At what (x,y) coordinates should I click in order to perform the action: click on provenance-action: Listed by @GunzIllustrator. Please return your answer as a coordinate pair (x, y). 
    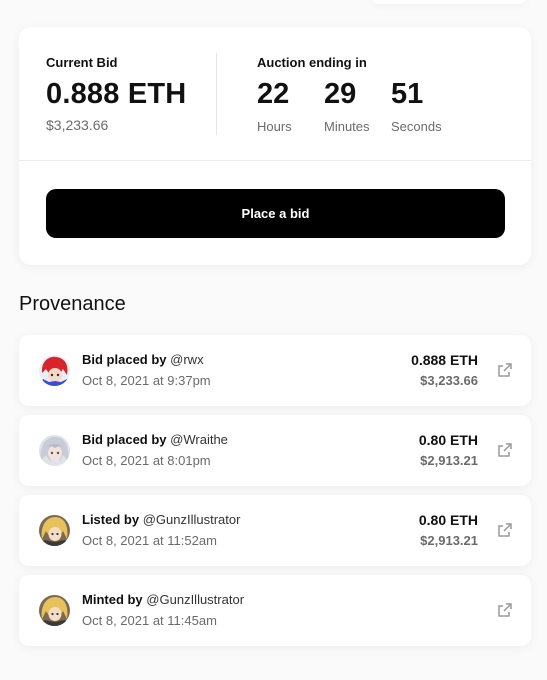
    Looking at the image, I should click on (161, 519).